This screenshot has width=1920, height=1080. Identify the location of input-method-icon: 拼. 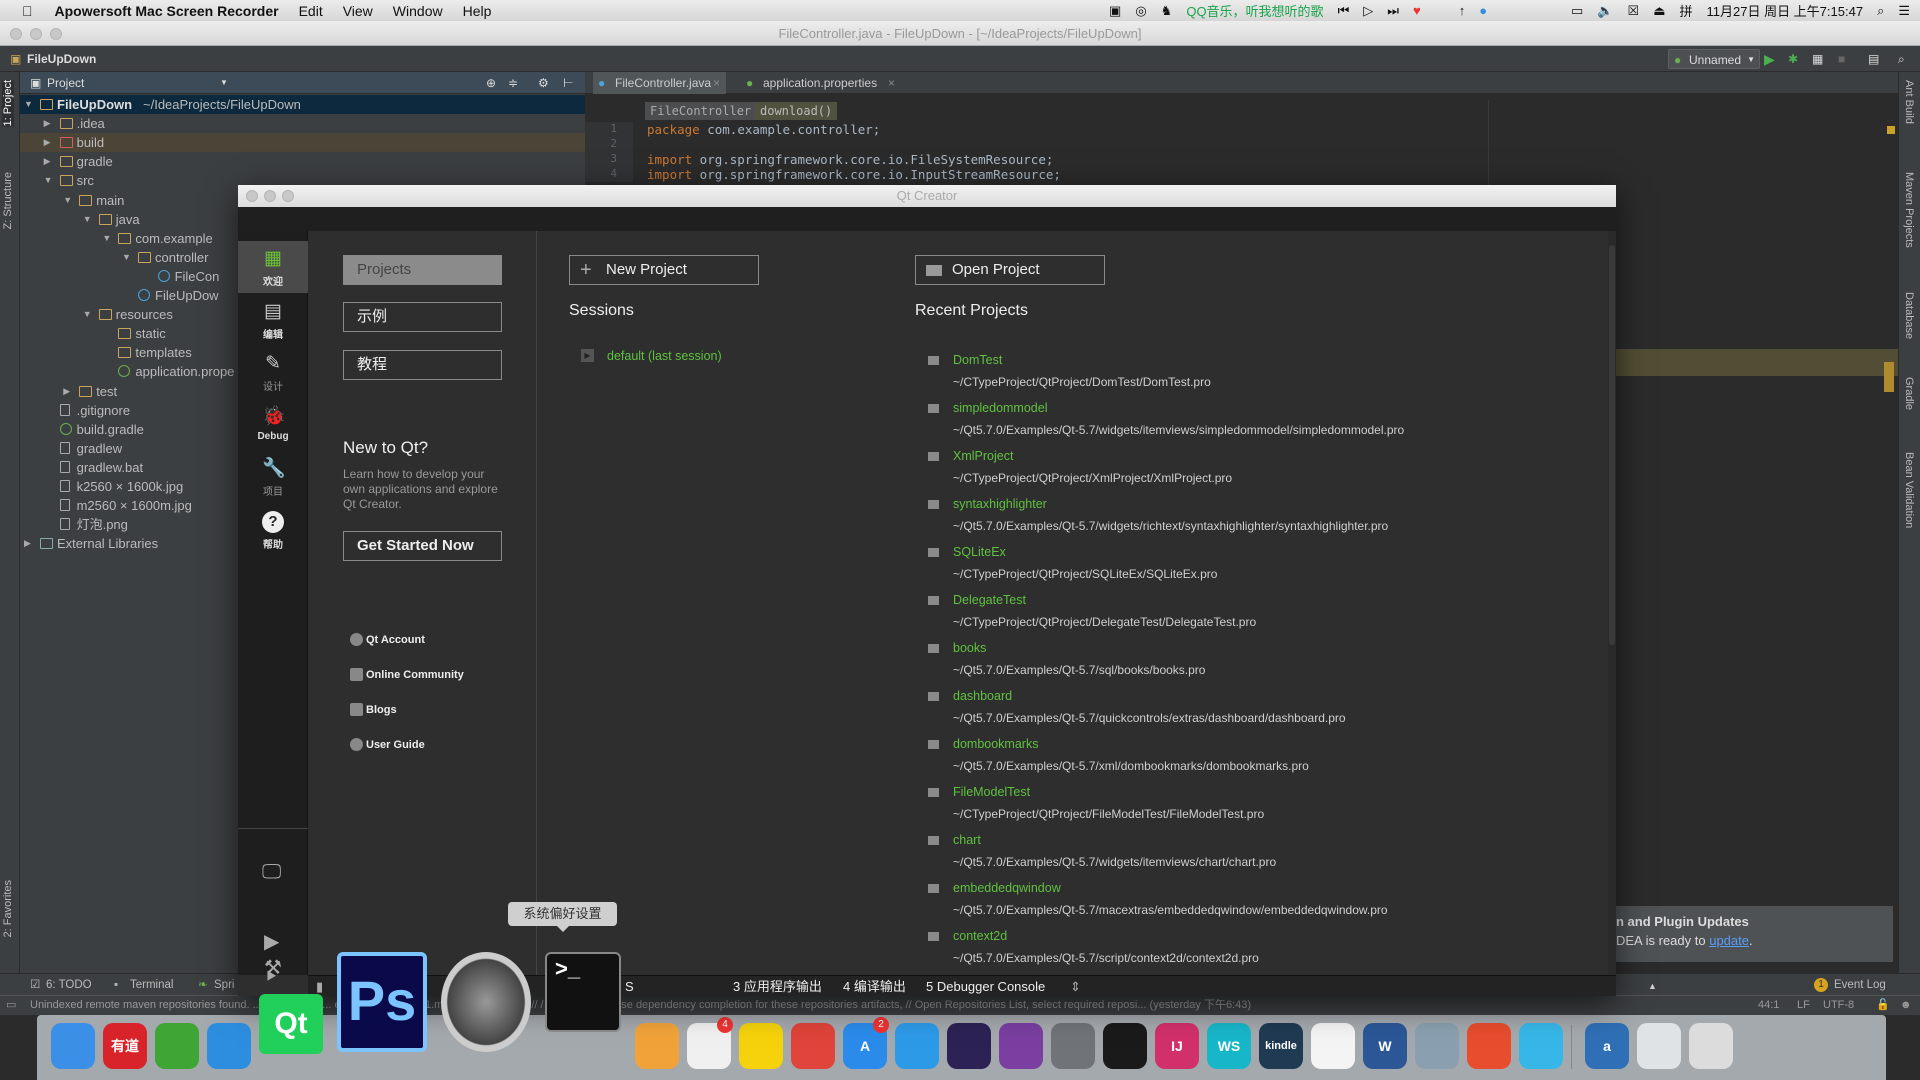
(1685, 10).